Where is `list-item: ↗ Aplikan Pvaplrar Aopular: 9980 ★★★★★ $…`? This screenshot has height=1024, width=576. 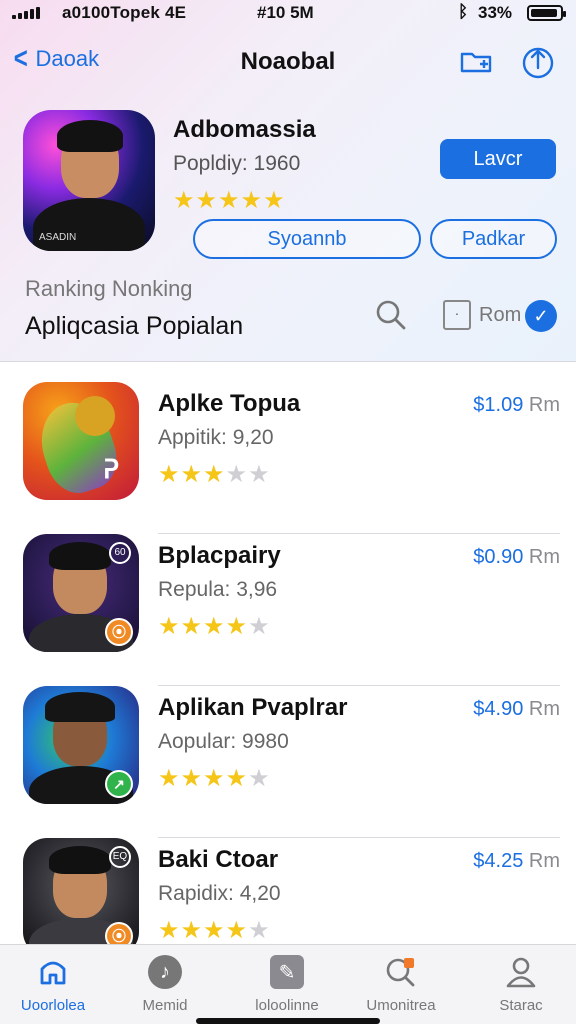
list-item: ↗ Aplikan Pvaplrar Aopular: 9980 ★★★★★ $… is located at coordinates (288, 762).